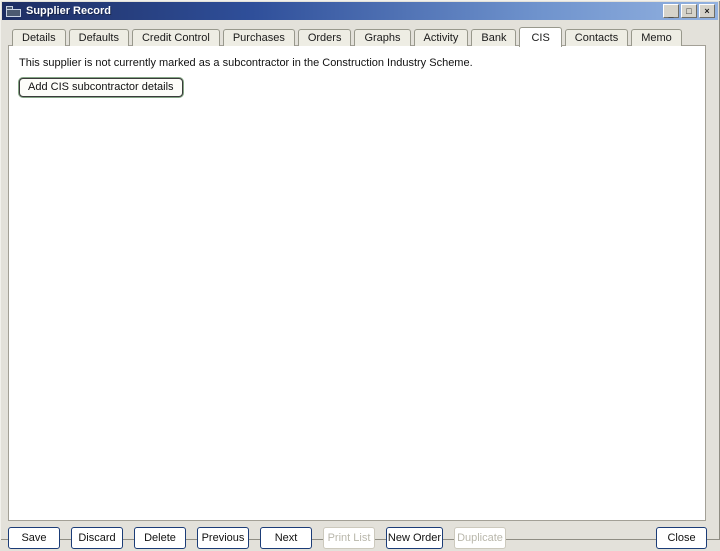 This screenshot has height=551, width=720. What do you see at coordinates (656, 37) in the screenshot?
I see `tab-memo: Memo` at bounding box center [656, 37].